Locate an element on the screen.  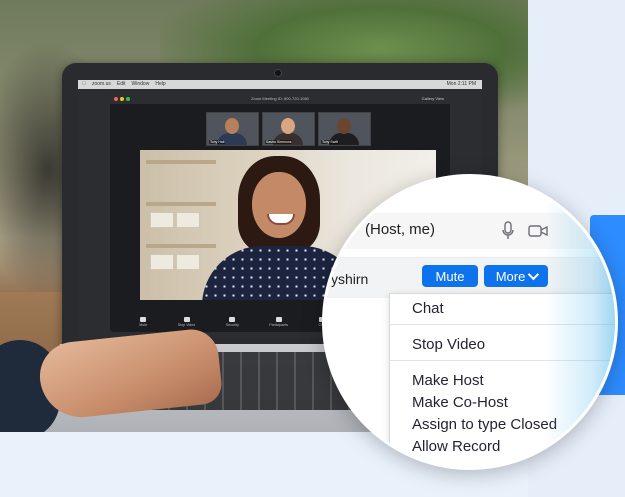
minimize-window-button is located at coordinates (122, 99).